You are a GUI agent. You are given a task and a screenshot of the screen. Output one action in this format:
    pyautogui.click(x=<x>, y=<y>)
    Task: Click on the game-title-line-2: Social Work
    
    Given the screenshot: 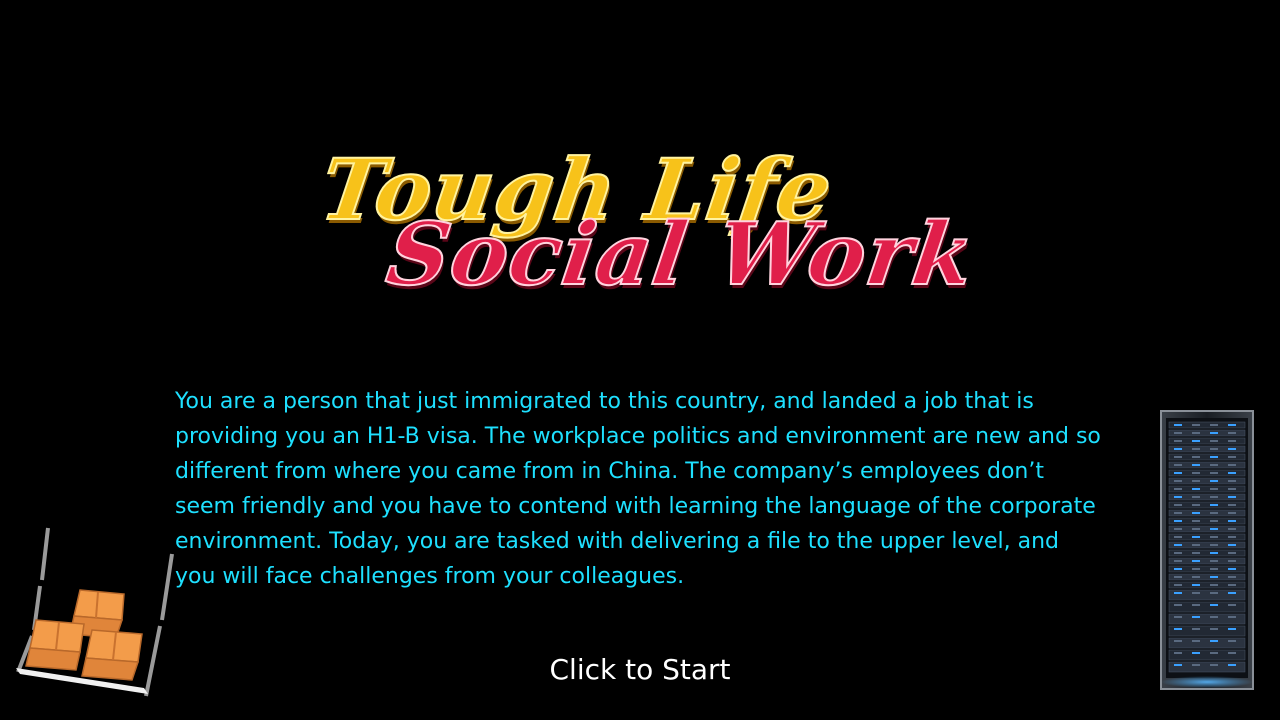 What is the action you would take?
    pyautogui.click(x=681, y=254)
    